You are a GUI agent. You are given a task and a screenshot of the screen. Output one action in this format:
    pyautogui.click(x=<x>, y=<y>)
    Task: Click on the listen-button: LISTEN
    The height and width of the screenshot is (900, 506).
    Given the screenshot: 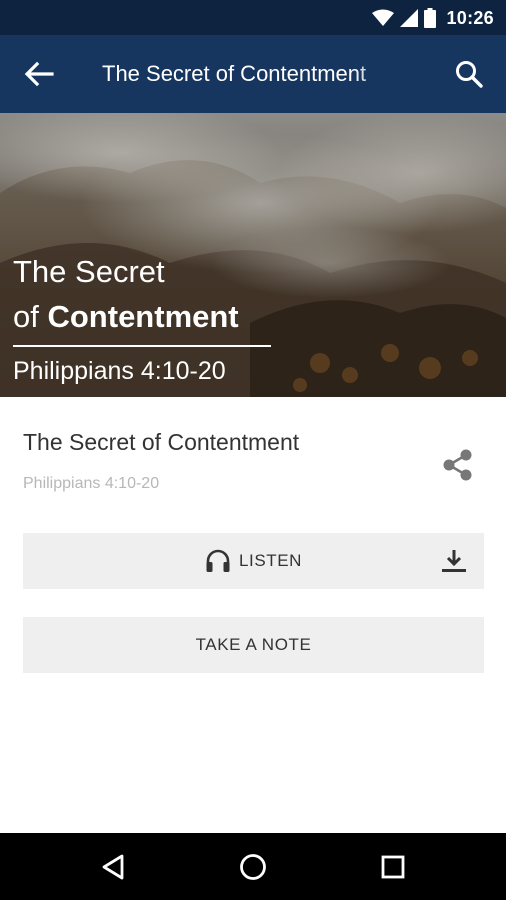 What is the action you would take?
    pyautogui.click(x=253, y=561)
    